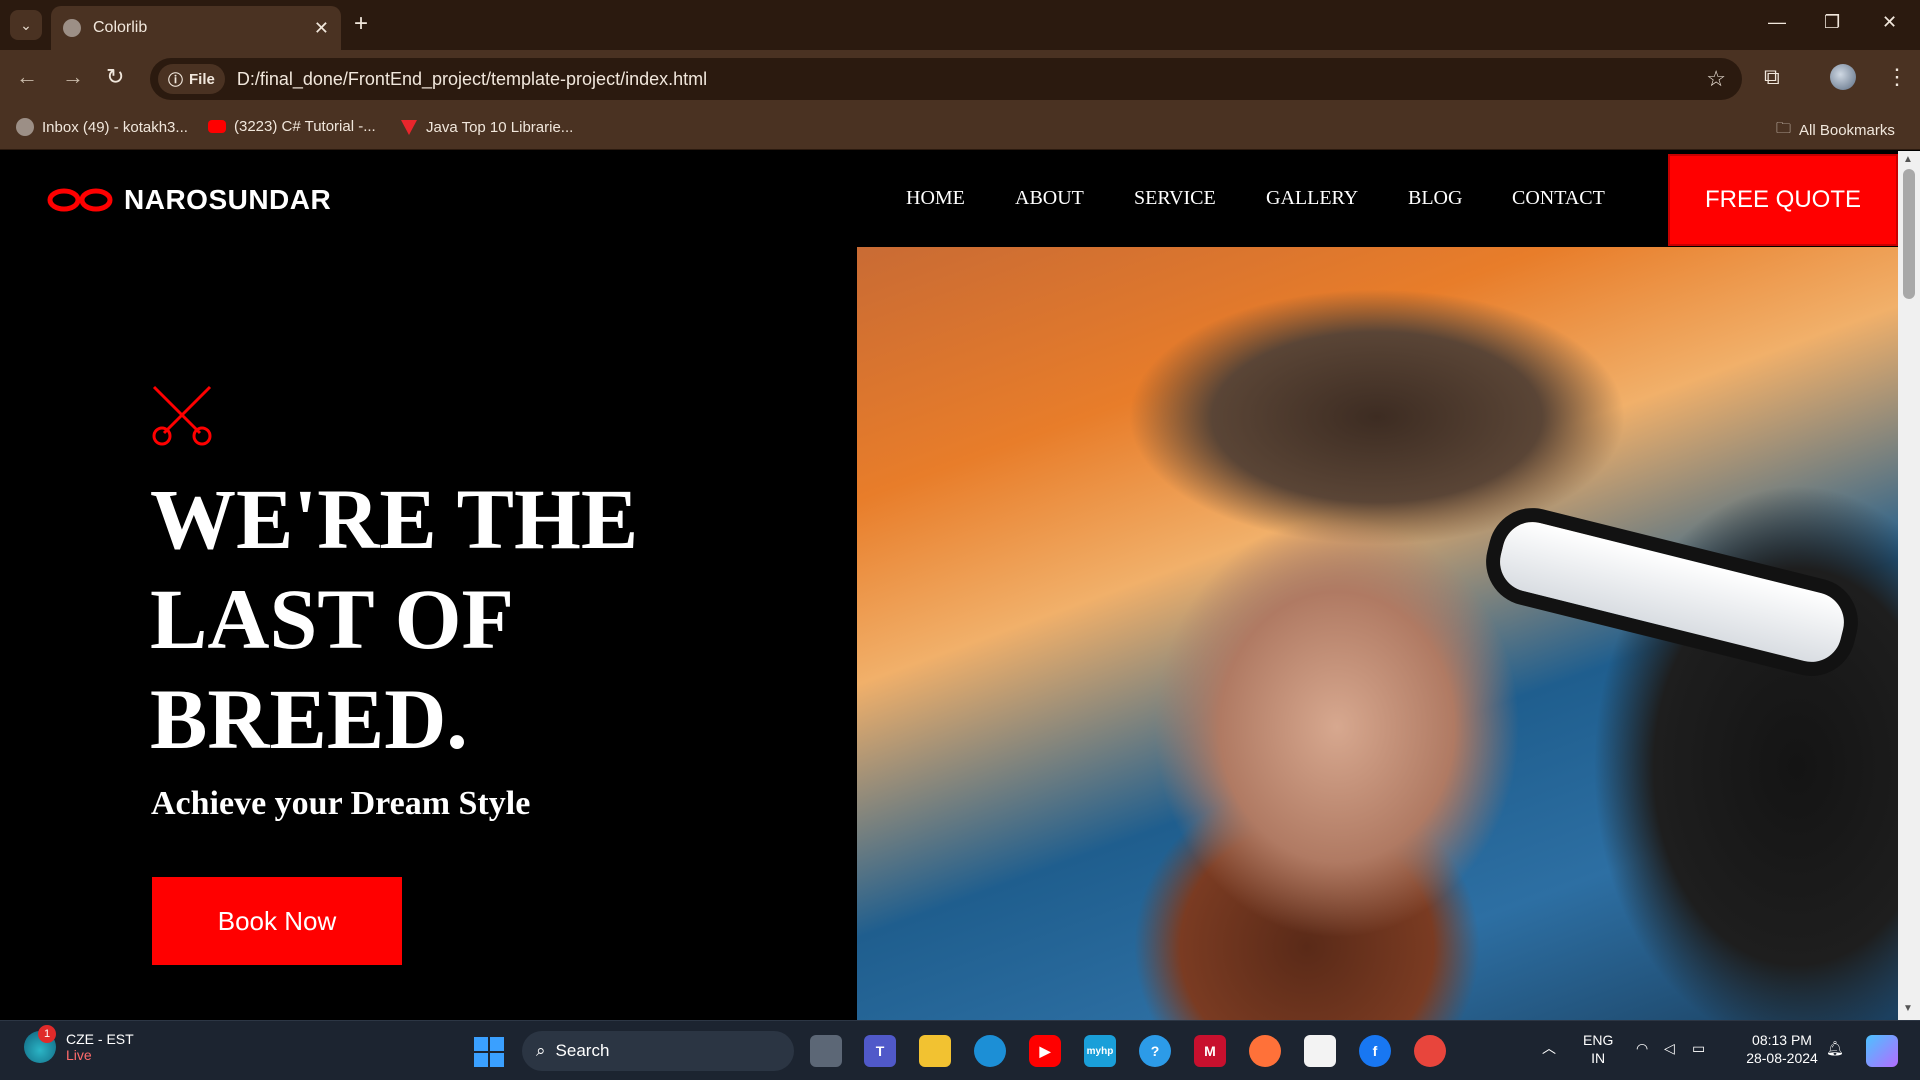  I want to click on site-info-chip: ⓘ File, so click(191, 79).